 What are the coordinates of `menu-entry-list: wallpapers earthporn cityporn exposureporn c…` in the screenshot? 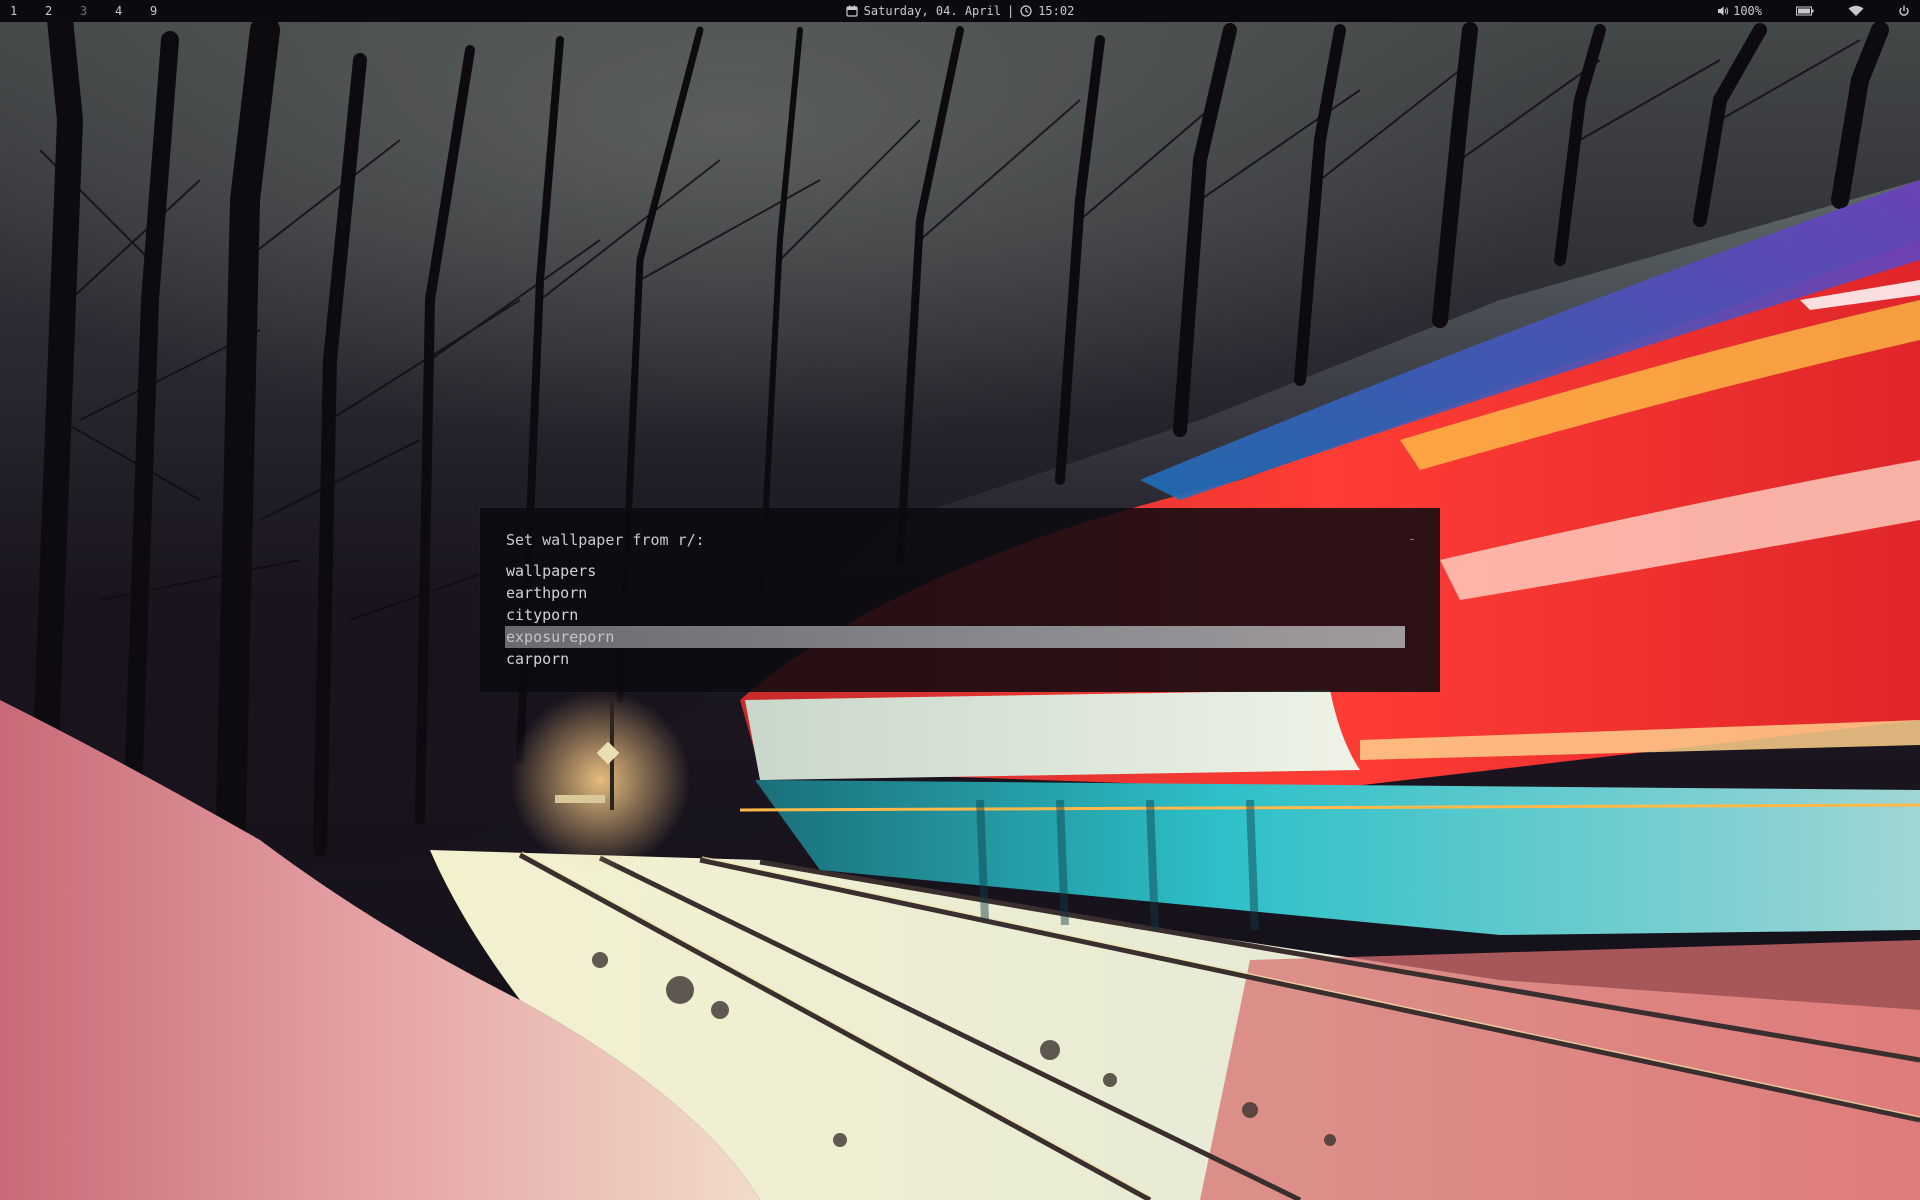 It's located at (955, 615).